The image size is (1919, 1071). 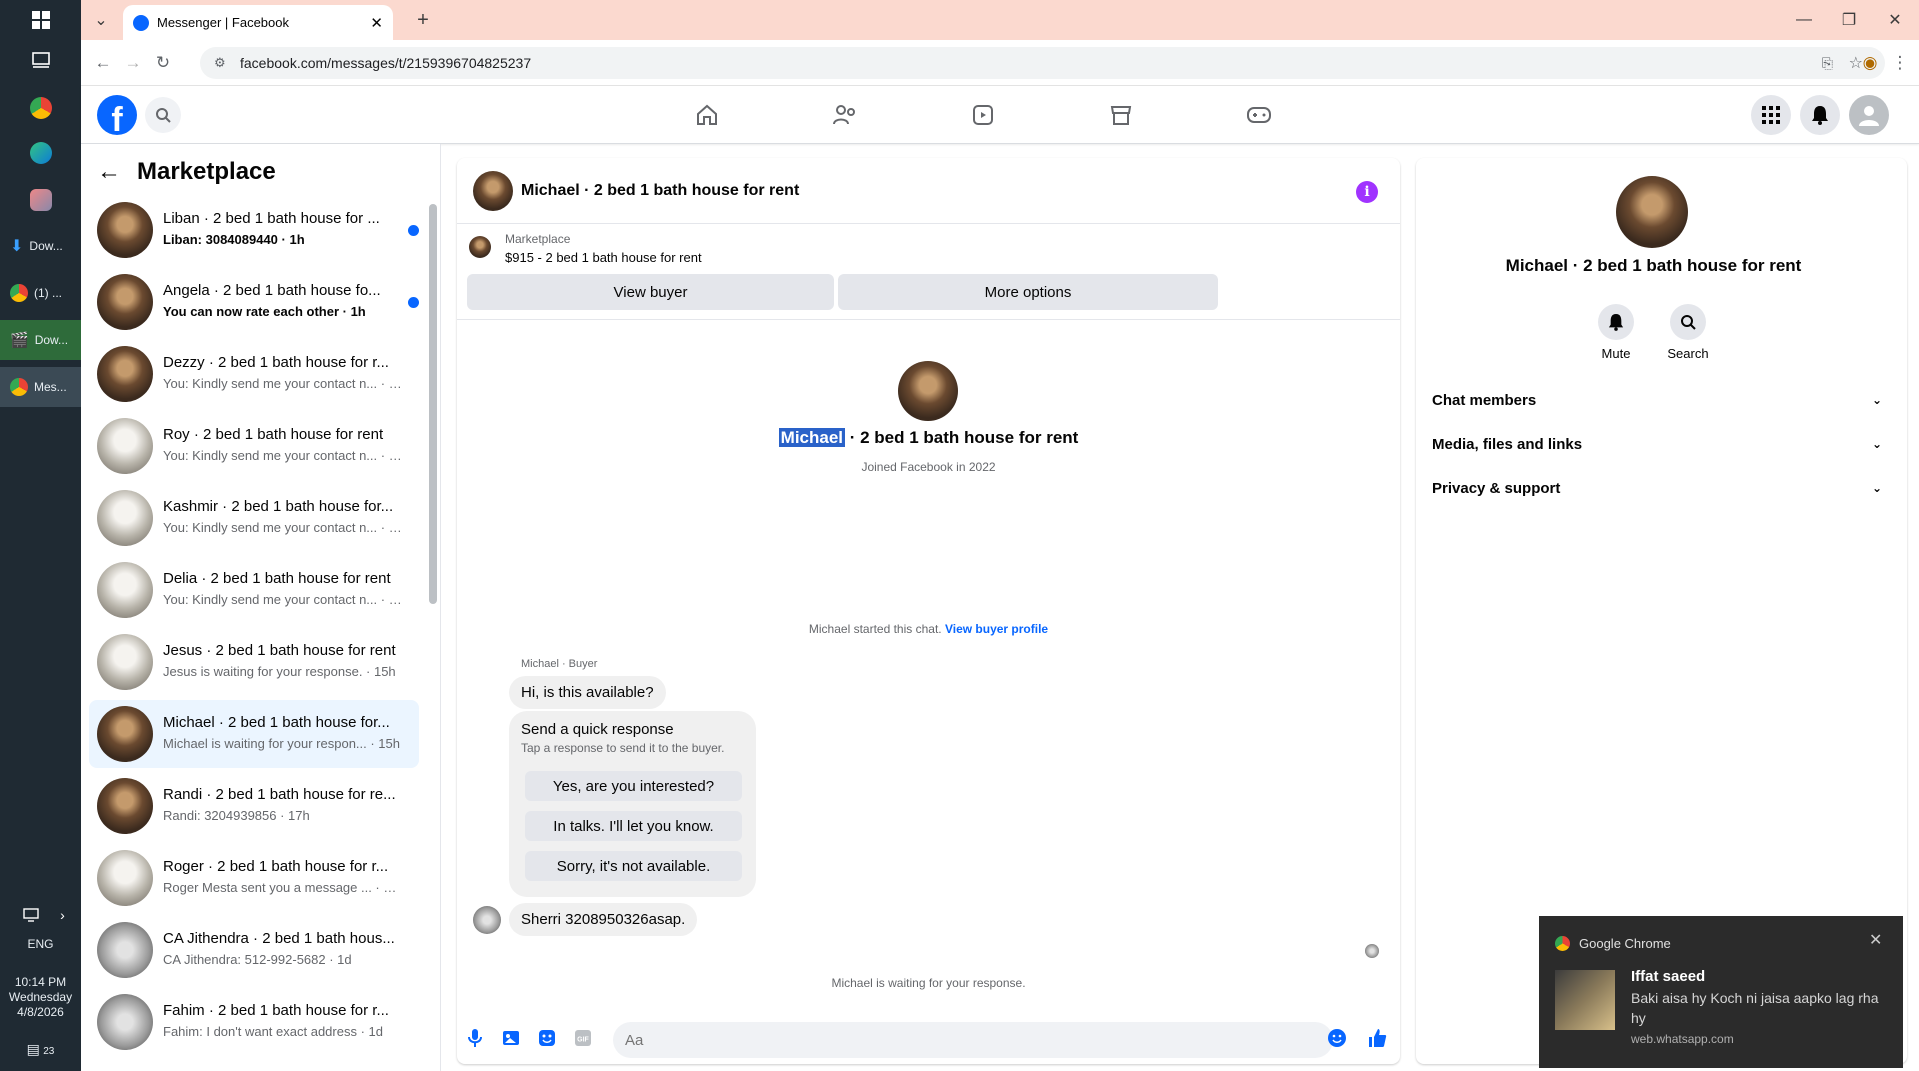 What do you see at coordinates (40, 108) in the screenshot?
I see `chrome-icon` at bounding box center [40, 108].